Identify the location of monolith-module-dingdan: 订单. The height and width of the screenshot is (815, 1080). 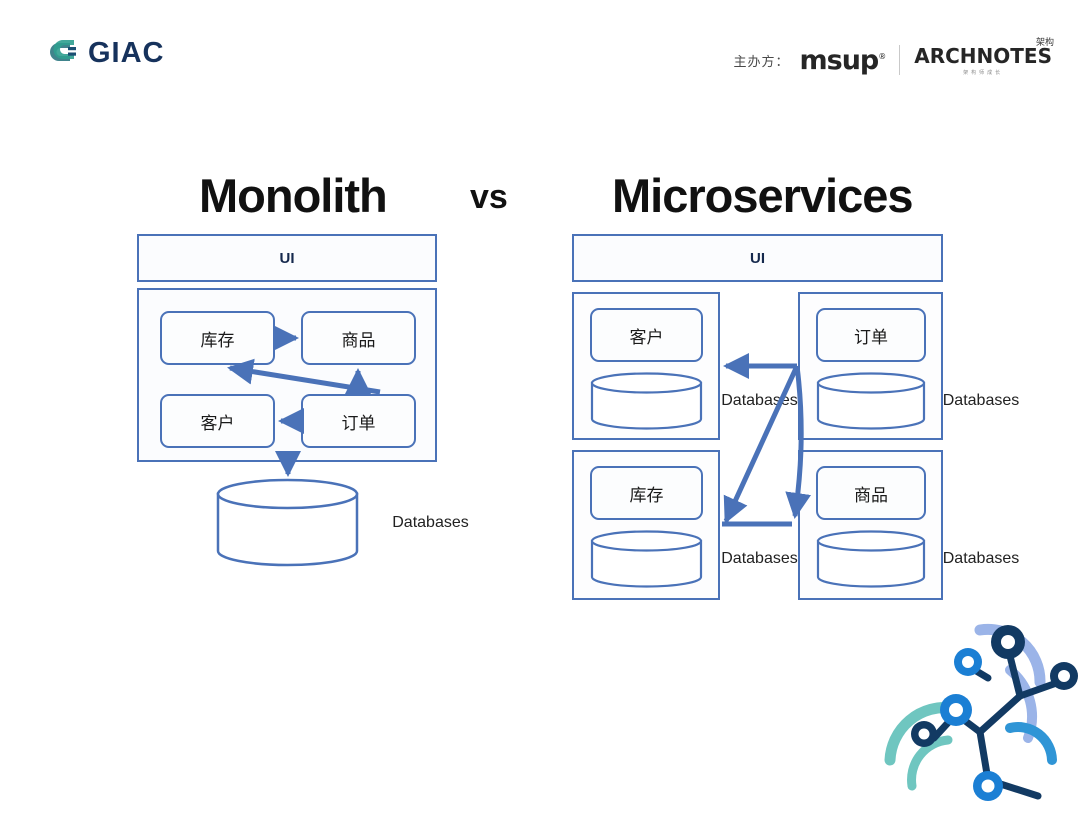
(358, 421).